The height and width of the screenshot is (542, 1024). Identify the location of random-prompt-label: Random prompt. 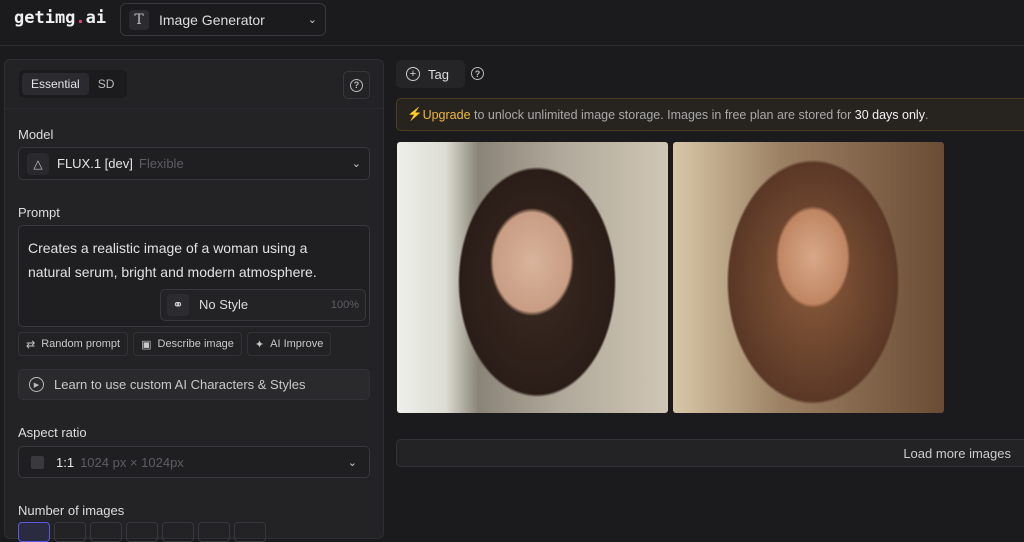
(81, 344).